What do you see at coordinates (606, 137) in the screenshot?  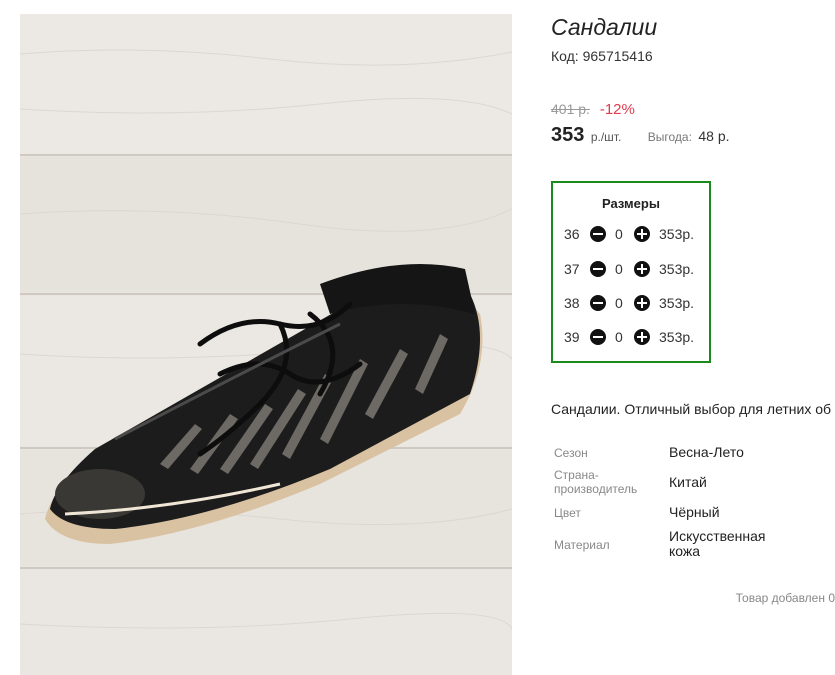 I see `price-unit: р./шт.` at bounding box center [606, 137].